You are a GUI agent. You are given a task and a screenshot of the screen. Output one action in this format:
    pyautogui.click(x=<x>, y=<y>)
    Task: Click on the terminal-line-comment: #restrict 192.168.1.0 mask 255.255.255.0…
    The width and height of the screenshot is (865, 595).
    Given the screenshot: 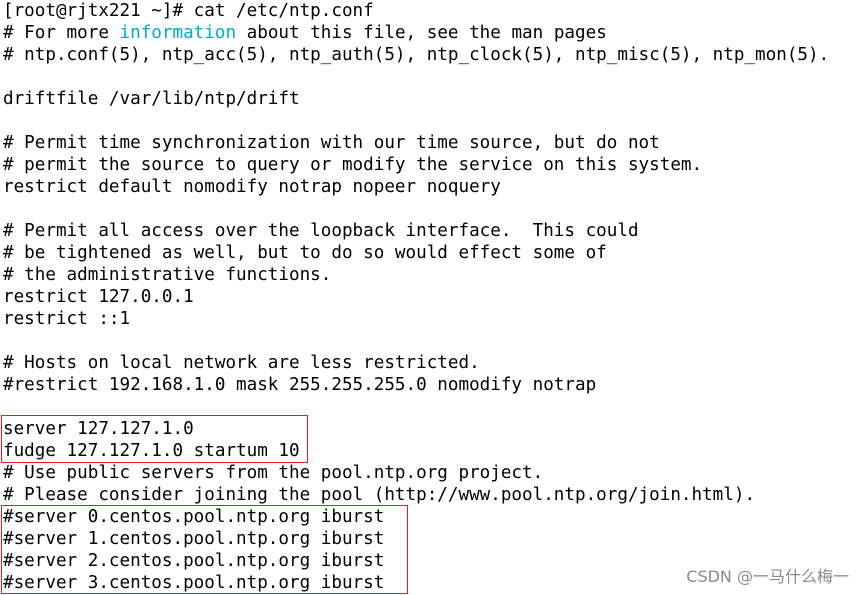 What is the action you would take?
    pyautogui.click(x=300, y=385)
    